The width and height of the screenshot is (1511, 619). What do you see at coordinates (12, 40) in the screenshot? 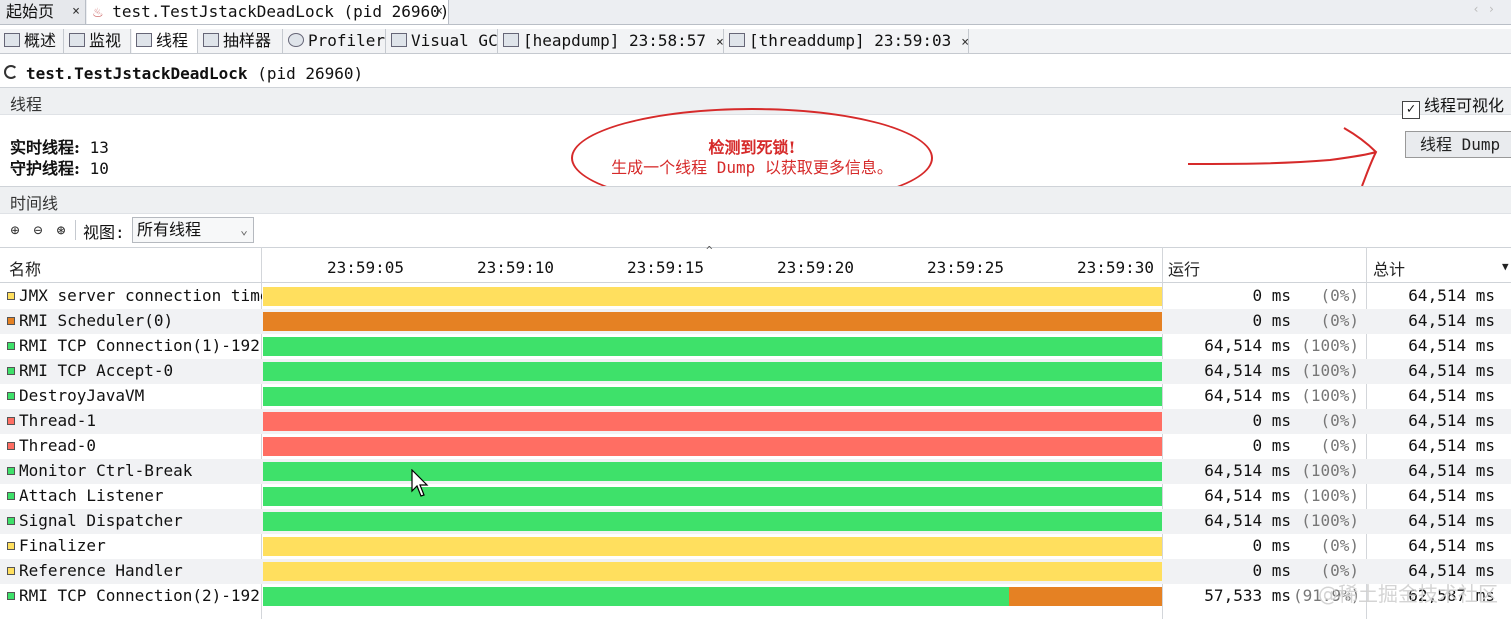
I see `overview-icon` at bounding box center [12, 40].